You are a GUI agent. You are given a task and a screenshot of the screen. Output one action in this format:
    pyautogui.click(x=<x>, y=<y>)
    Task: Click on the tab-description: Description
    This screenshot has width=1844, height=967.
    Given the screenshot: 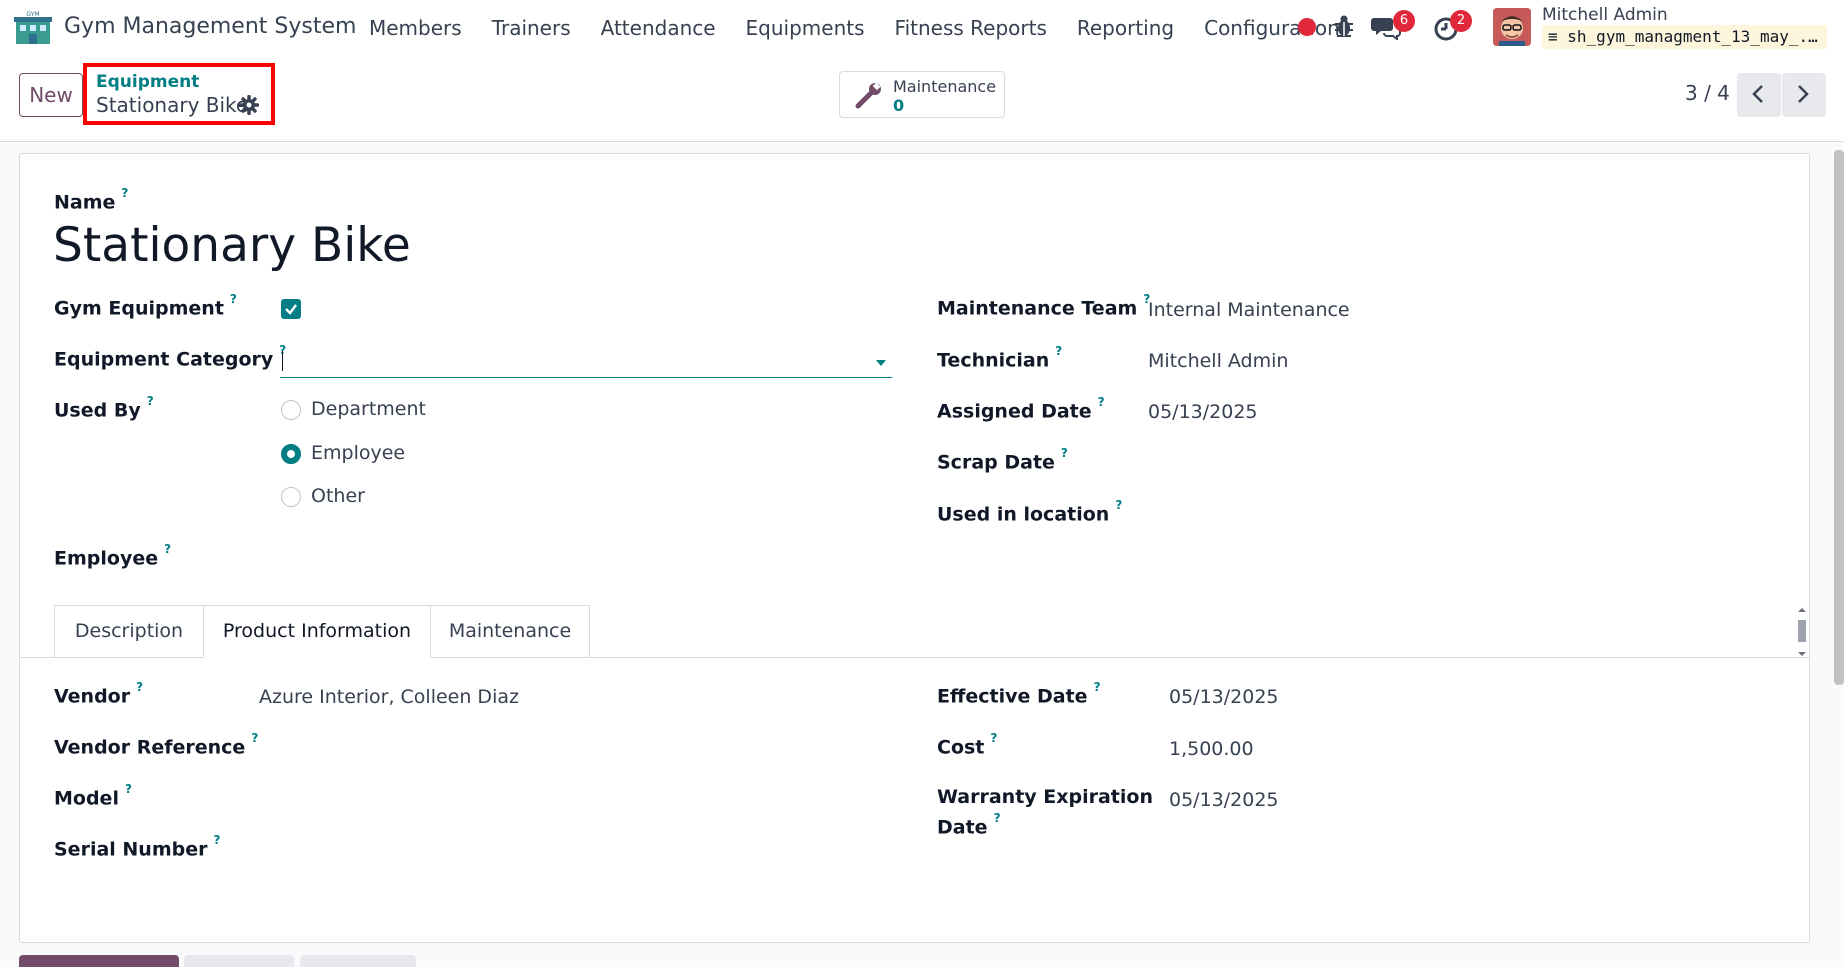 What is the action you would take?
    pyautogui.click(x=129, y=631)
    